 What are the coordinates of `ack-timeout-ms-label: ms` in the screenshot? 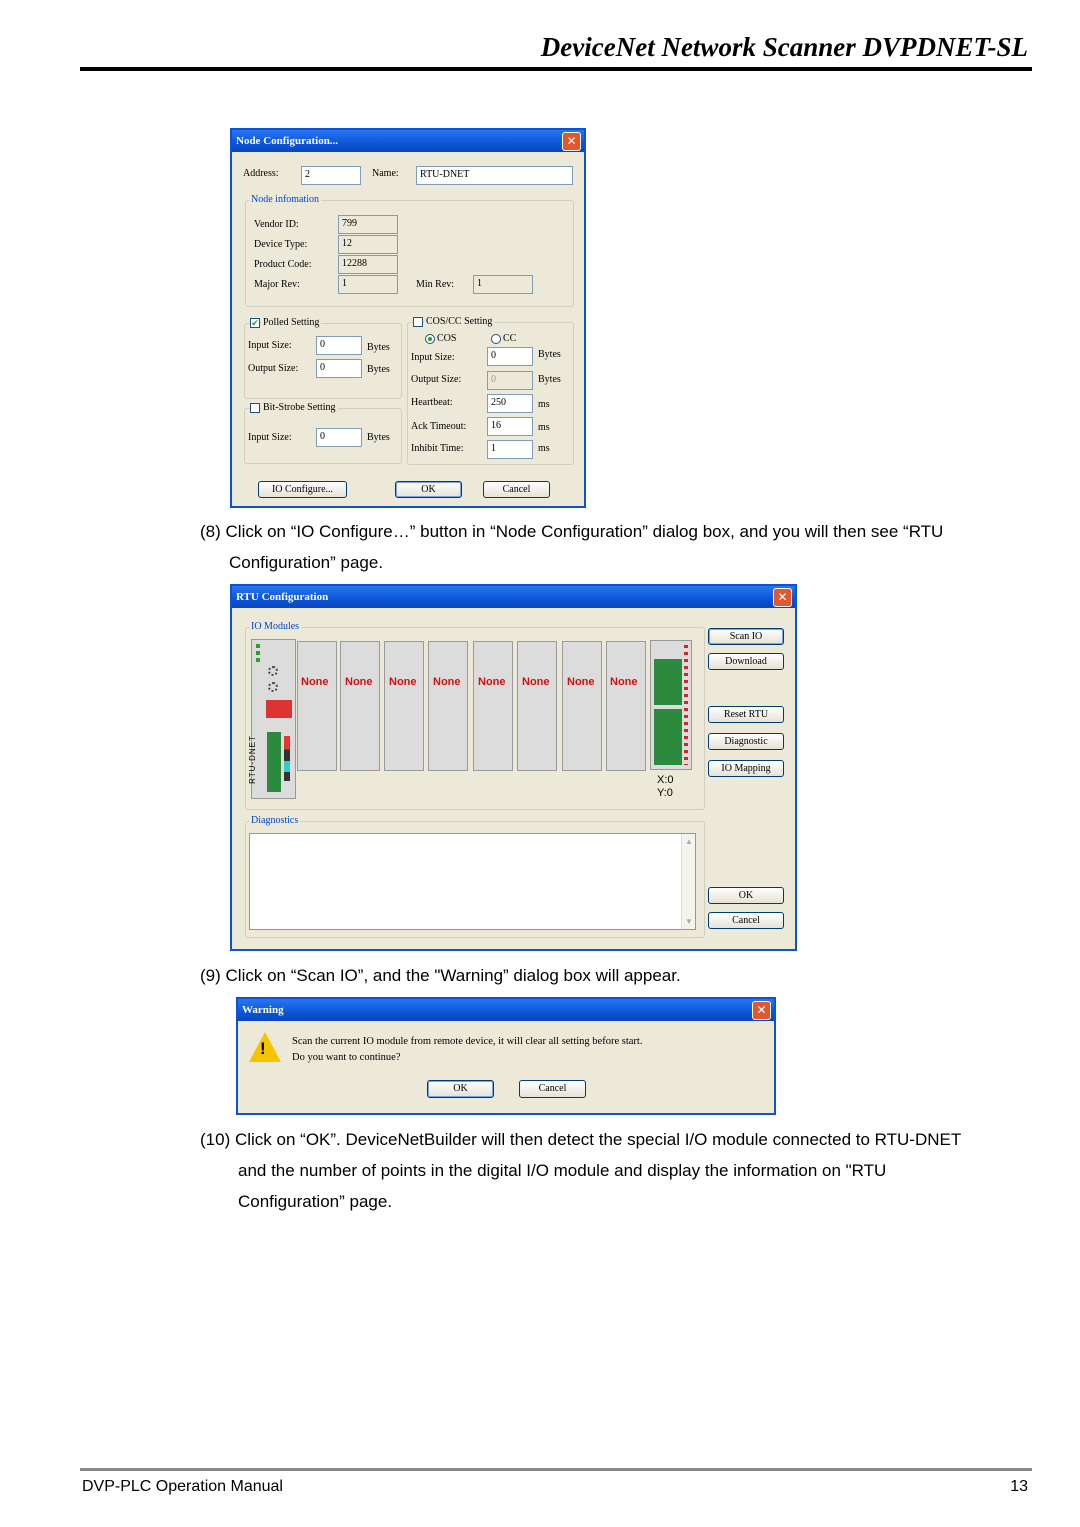 It's located at (544, 427).